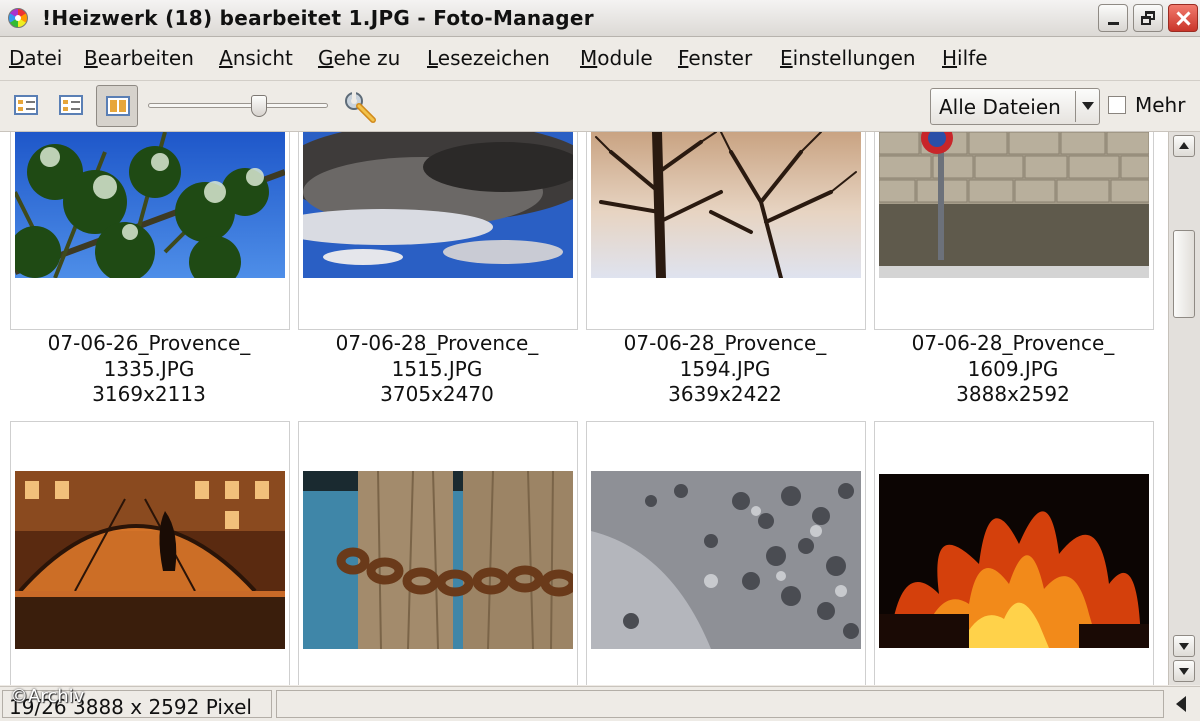 Image resolution: width=1200 pixels, height=721 pixels. Describe the element at coordinates (18, 18) in the screenshot. I see `color-wheel-icon` at that location.